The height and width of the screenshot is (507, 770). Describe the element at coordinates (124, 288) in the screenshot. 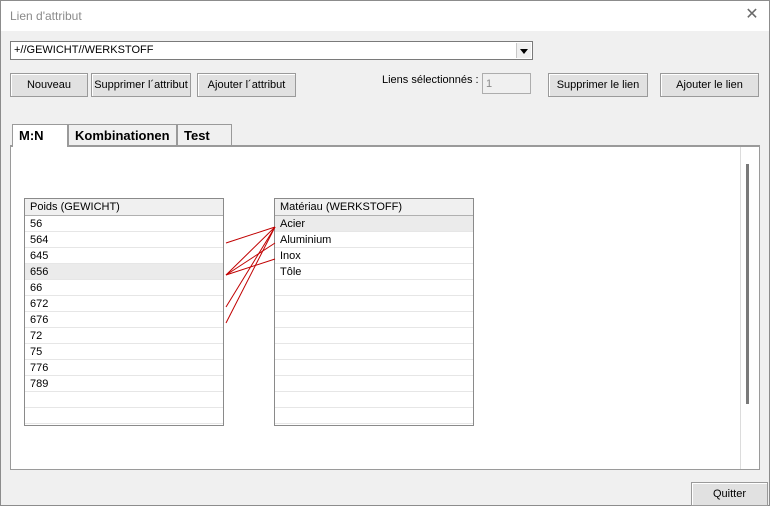

I see `list-item: 66` at that location.